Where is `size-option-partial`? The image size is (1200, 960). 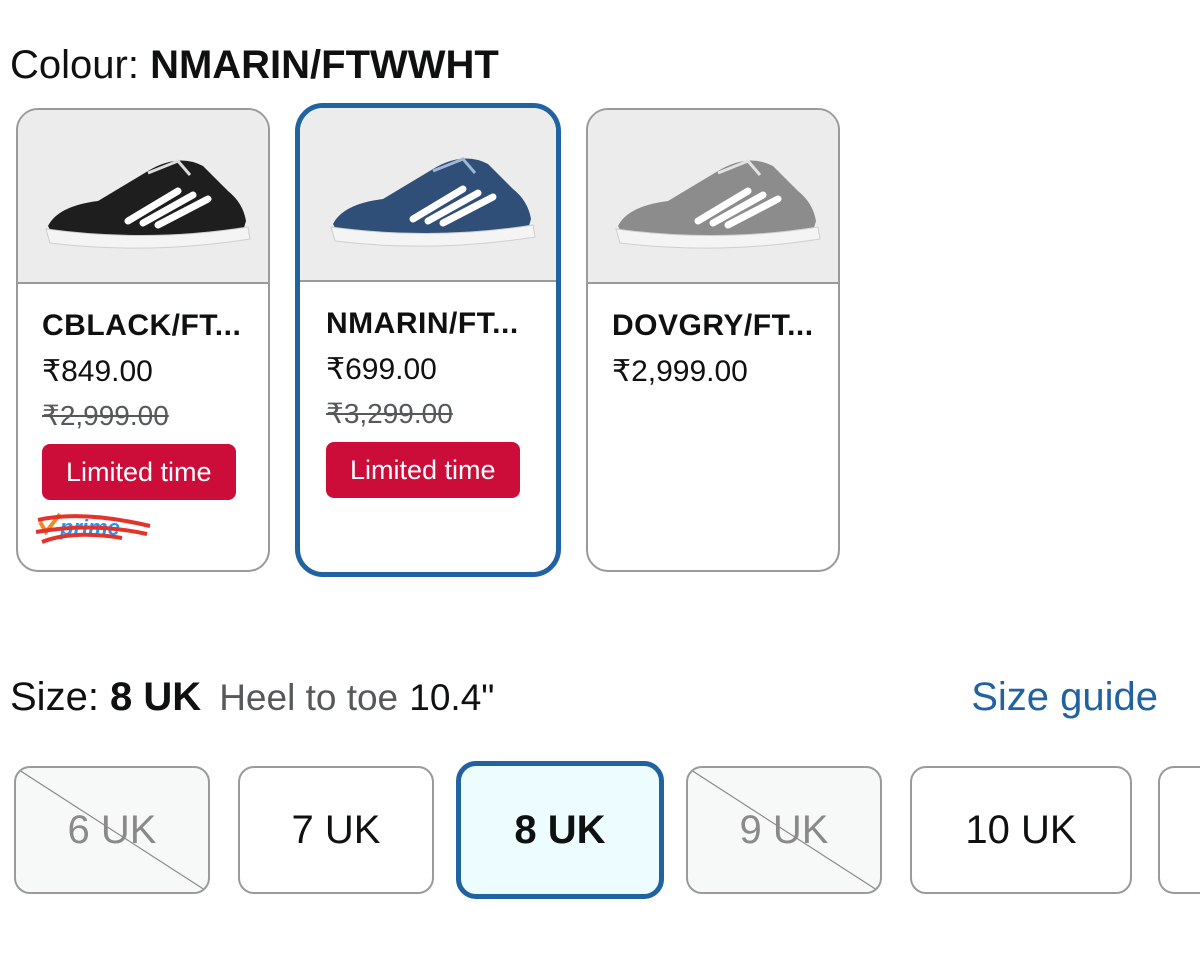 size-option-partial is located at coordinates (1179, 830).